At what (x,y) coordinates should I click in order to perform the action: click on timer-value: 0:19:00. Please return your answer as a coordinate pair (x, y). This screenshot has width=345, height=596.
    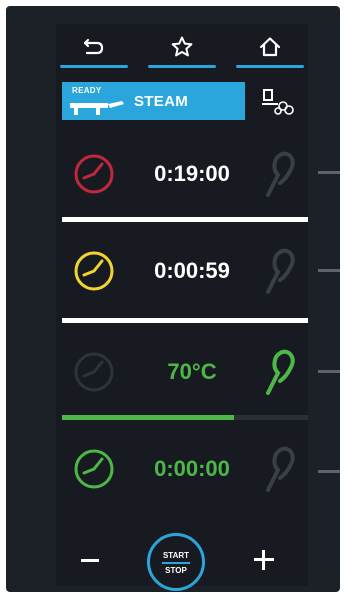
    Looking at the image, I should click on (192, 173).